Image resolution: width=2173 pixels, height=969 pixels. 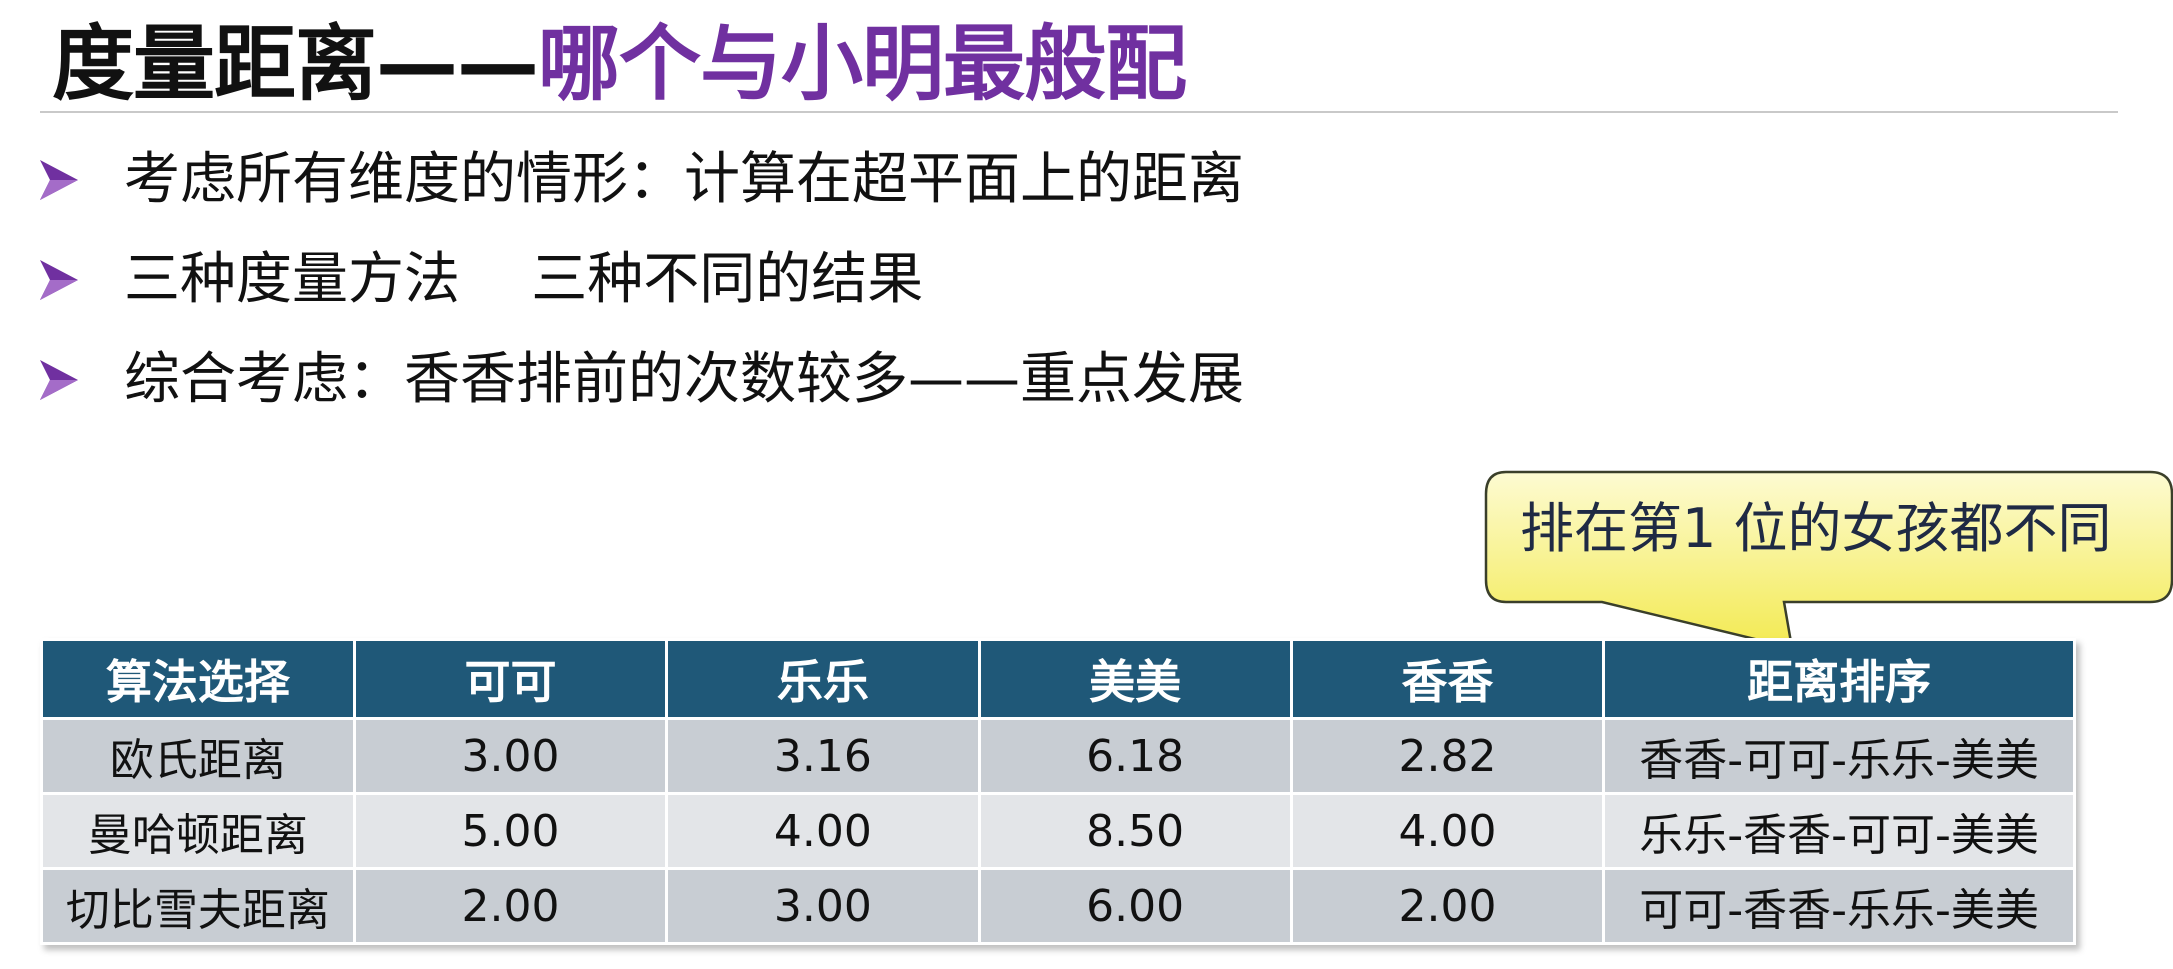 I want to click on bullet-item: 综合考虑：香香排前的次数较多——重点发展, so click(x=641, y=380).